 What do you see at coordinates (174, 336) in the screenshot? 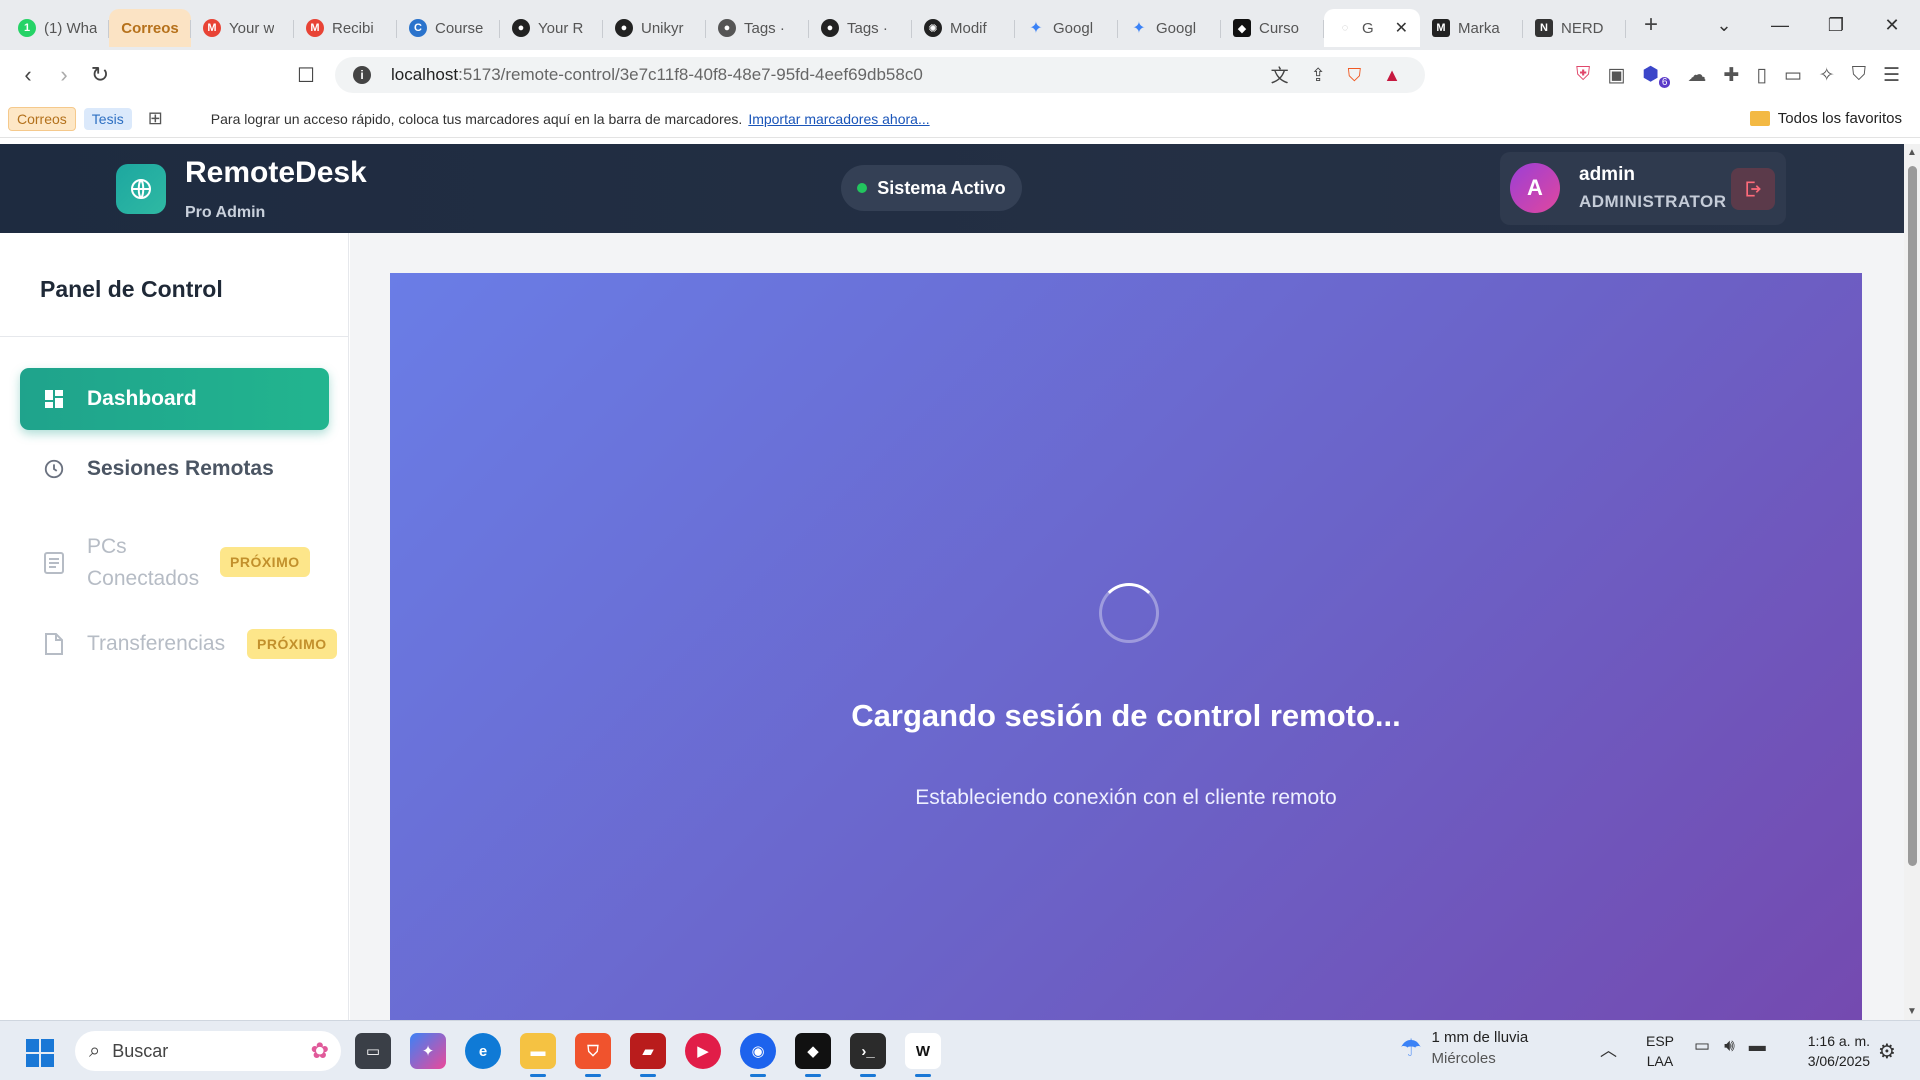
I see `sidebar-divider` at bounding box center [174, 336].